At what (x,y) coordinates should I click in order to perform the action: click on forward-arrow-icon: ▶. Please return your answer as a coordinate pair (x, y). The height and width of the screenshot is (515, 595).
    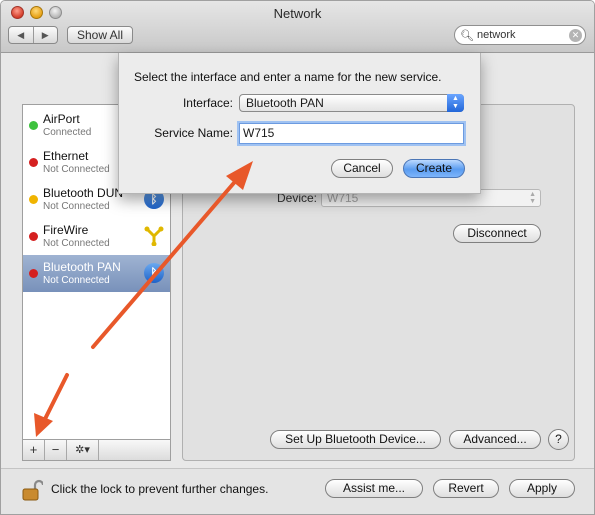
    Looking at the image, I should click on (45, 35).